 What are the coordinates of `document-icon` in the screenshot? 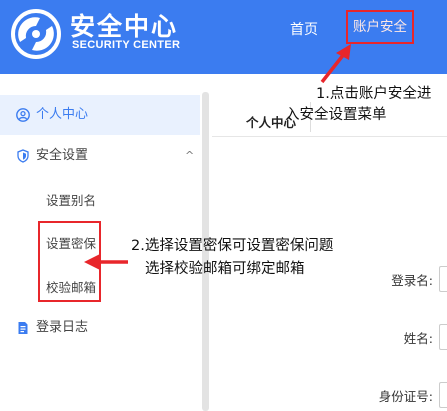 It's located at (23, 328).